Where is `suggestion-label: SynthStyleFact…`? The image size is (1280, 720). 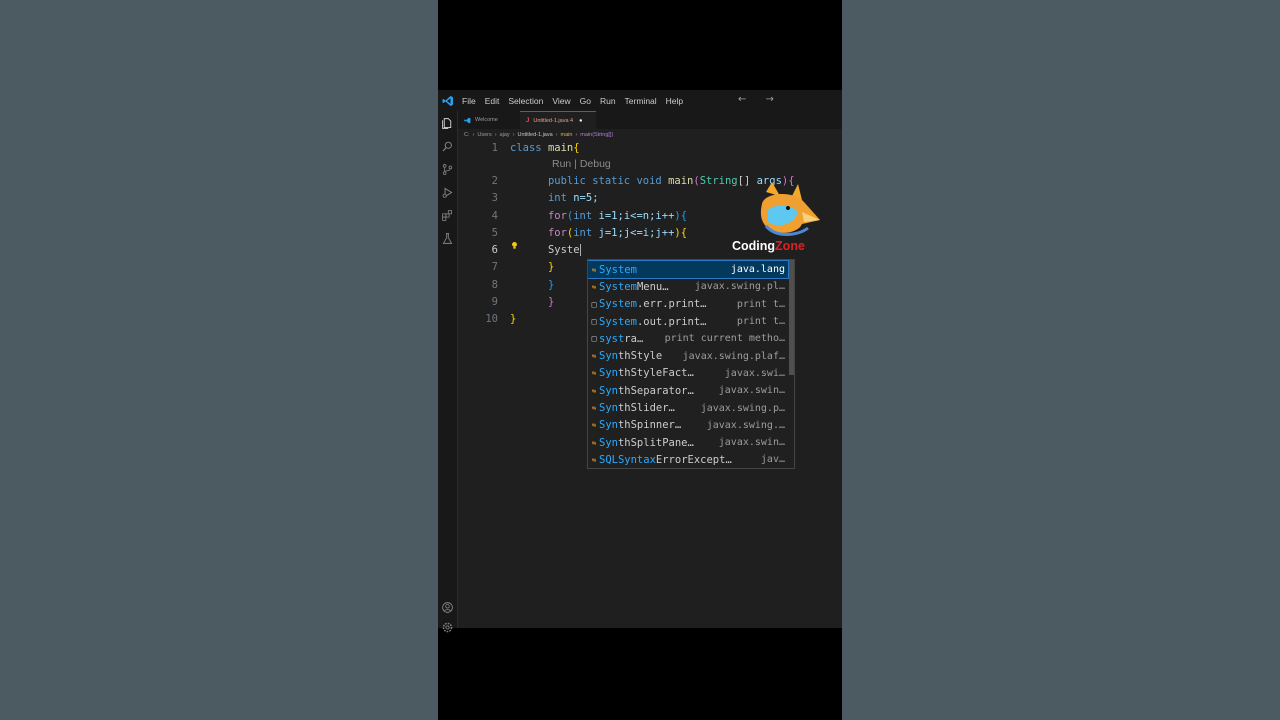
suggestion-label: SynthStyleFact… is located at coordinates (646, 373).